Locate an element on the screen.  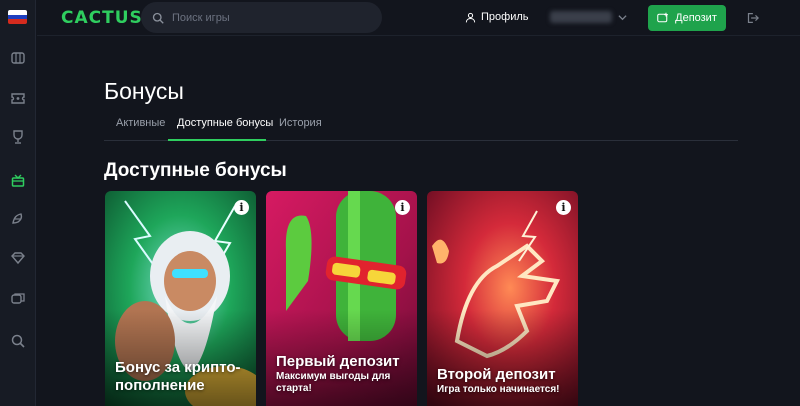
bonus-card-second-deposit: i Второй депозит Игра только начинается! is located at coordinates (502, 298).